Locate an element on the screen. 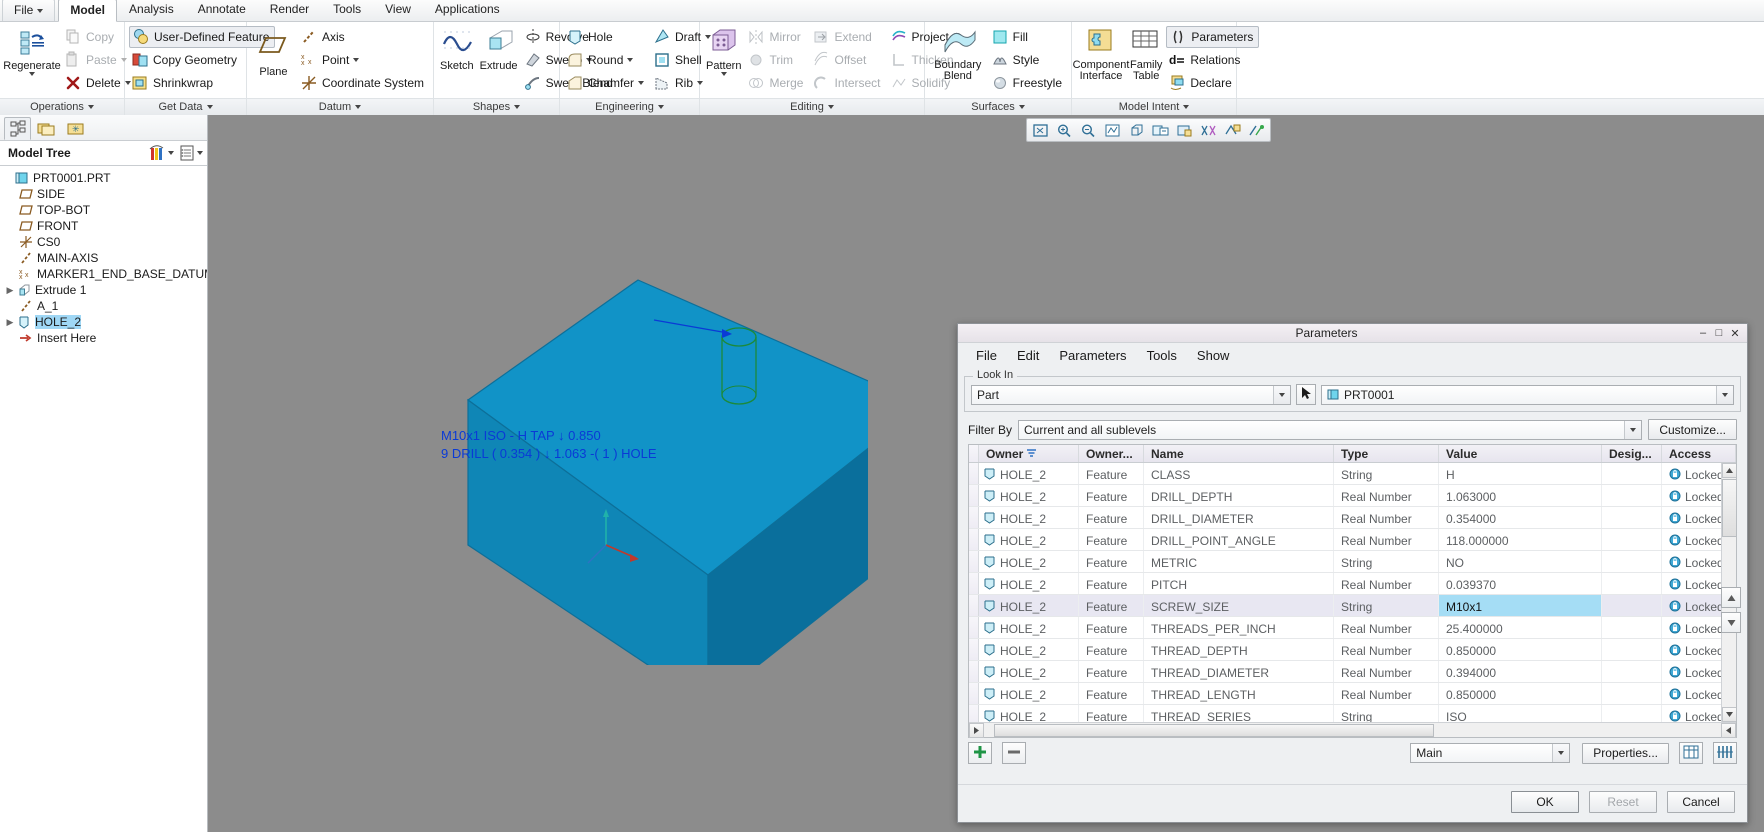  named-views-icon is located at coordinates (1160, 130).